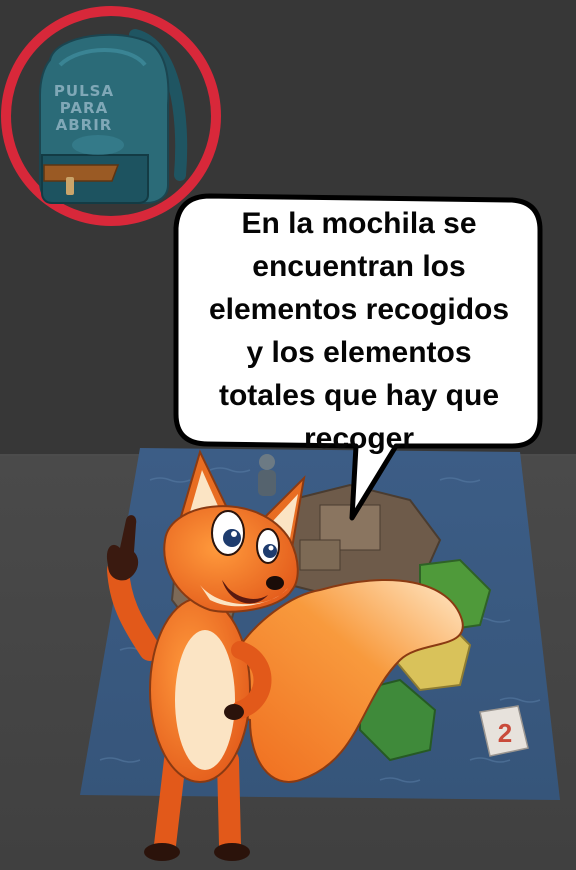  What do you see at coordinates (320, 555) in the screenshot?
I see `village-hut` at bounding box center [320, 555].